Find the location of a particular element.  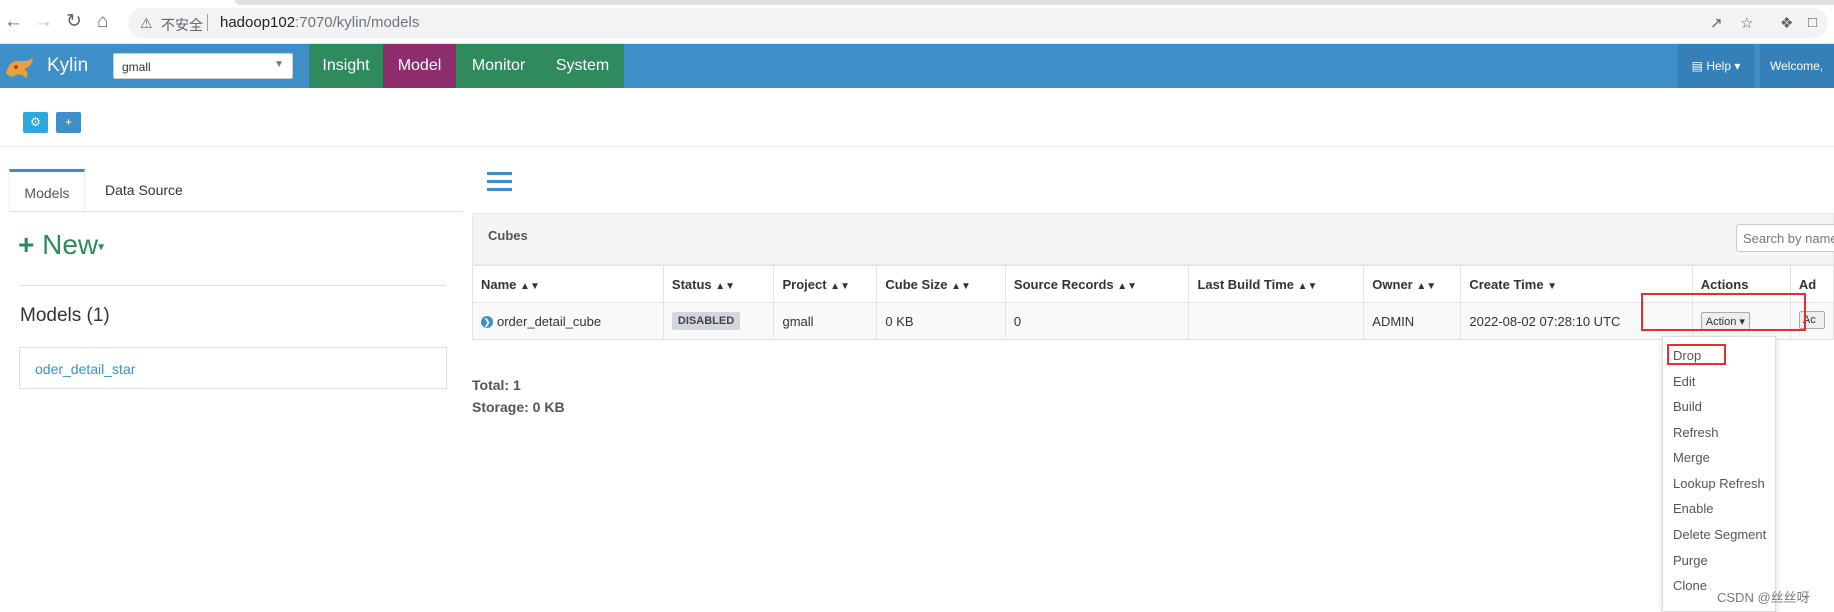

tab-data-source: Data Source is located at coordinates (144, 190).